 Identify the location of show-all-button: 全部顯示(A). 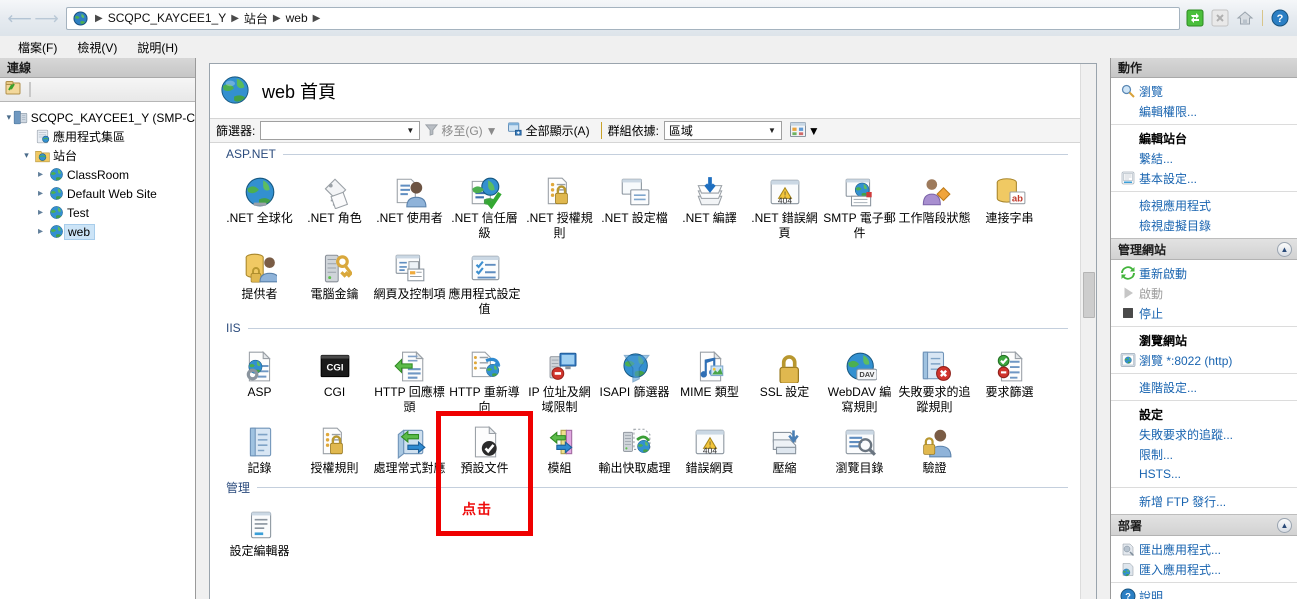
(549, 130).